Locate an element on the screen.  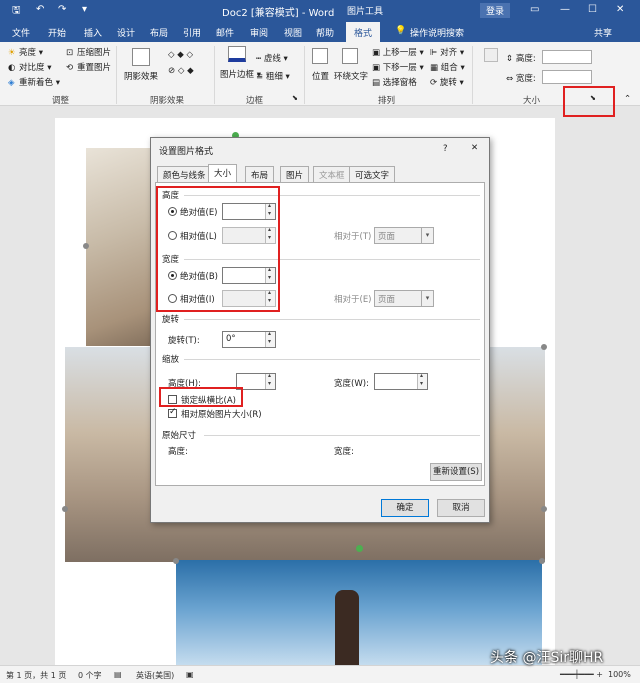
tab-references: 引用 is located at coordinates (192, 32).